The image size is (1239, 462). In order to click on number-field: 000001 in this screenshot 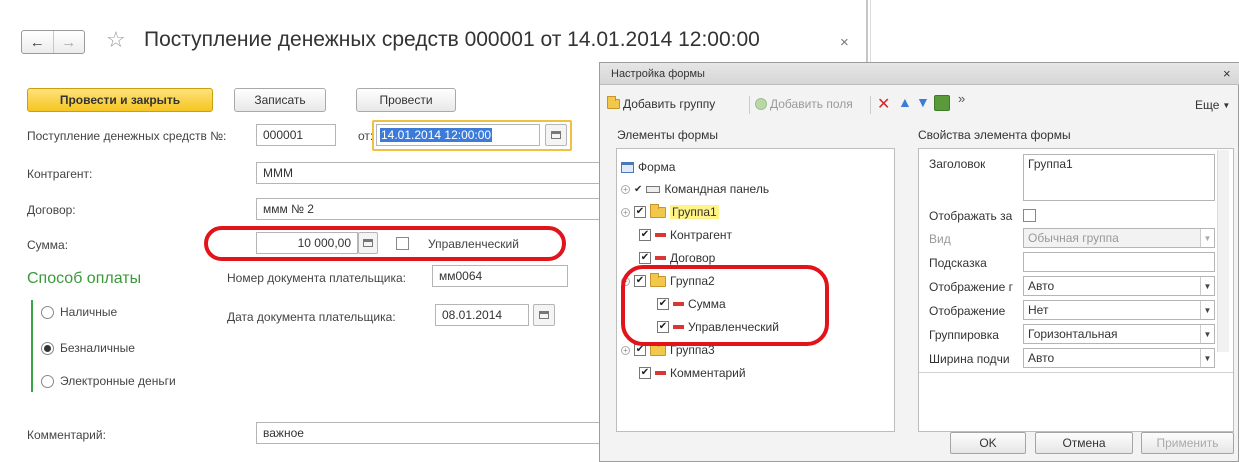, I will do `click(296, 135)`.